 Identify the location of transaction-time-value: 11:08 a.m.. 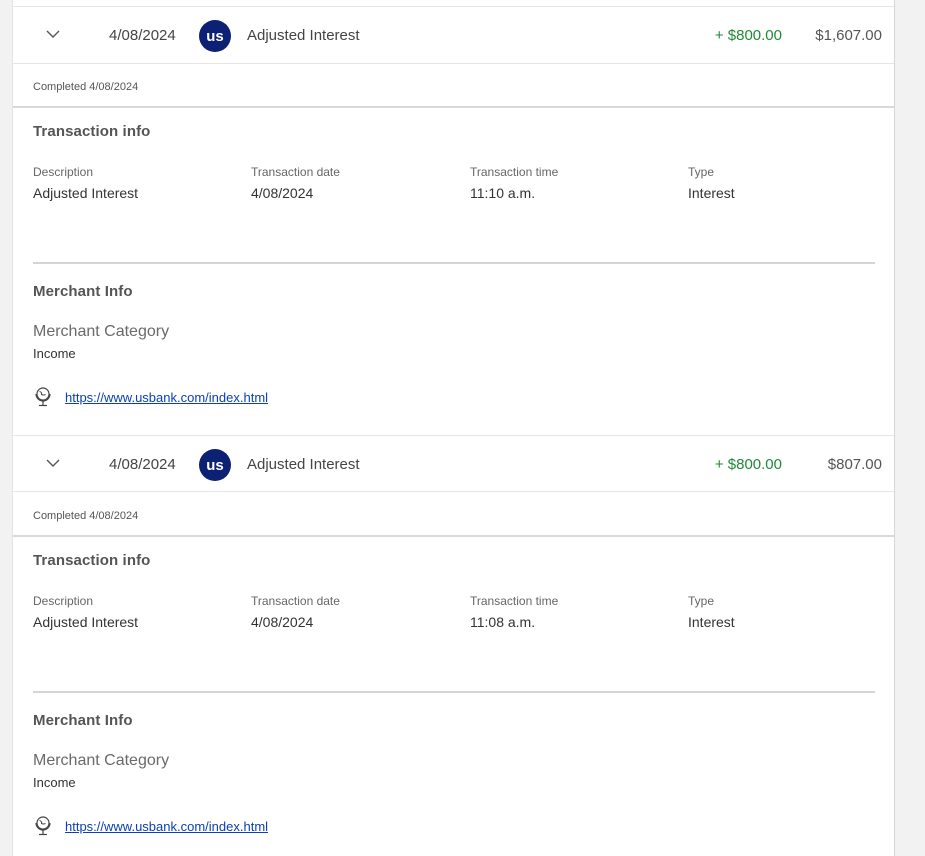
(503, 622).